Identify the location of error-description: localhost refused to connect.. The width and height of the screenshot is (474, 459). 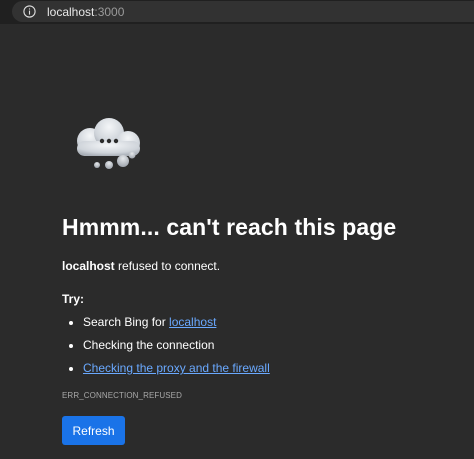
(141, 266).